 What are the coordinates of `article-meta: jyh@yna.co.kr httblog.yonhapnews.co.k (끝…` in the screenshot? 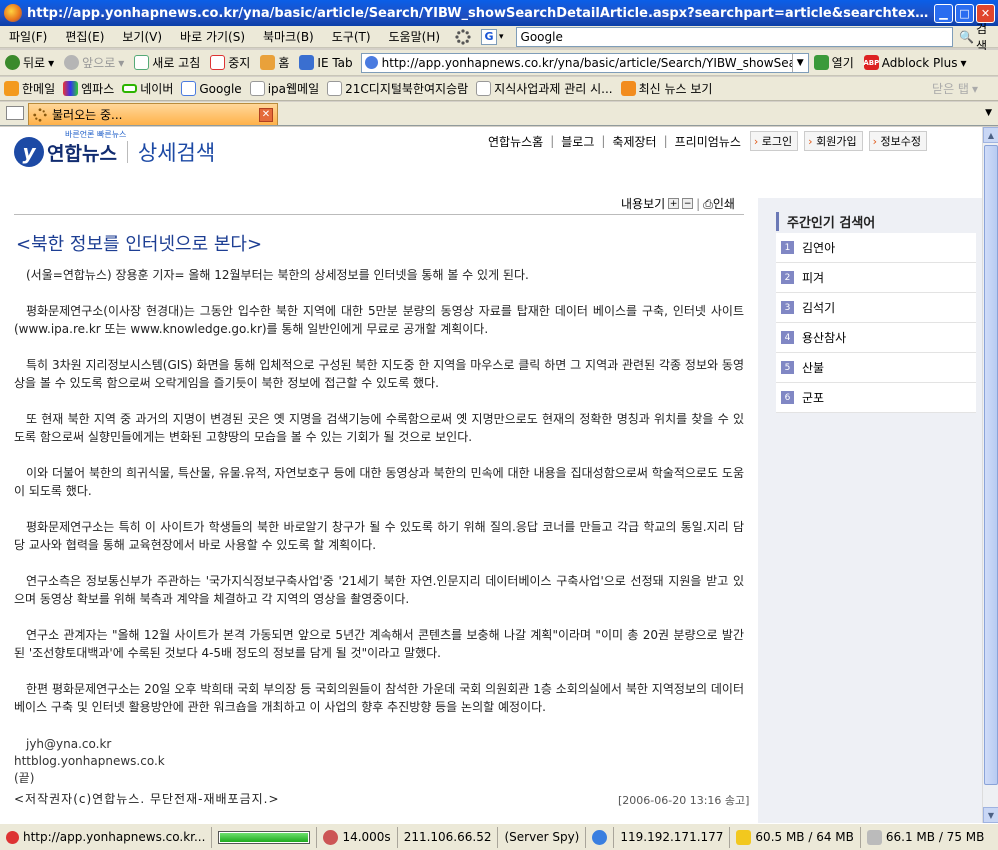 It's located at (89, 761).